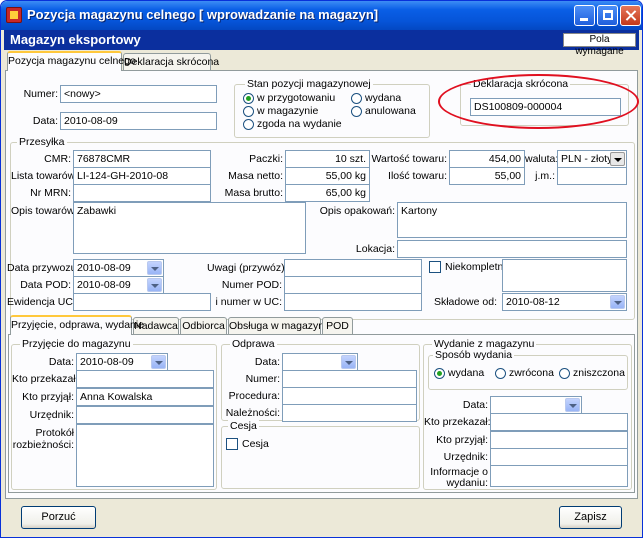  I want to click on numer-field: <nowy>, so click(138, 94).